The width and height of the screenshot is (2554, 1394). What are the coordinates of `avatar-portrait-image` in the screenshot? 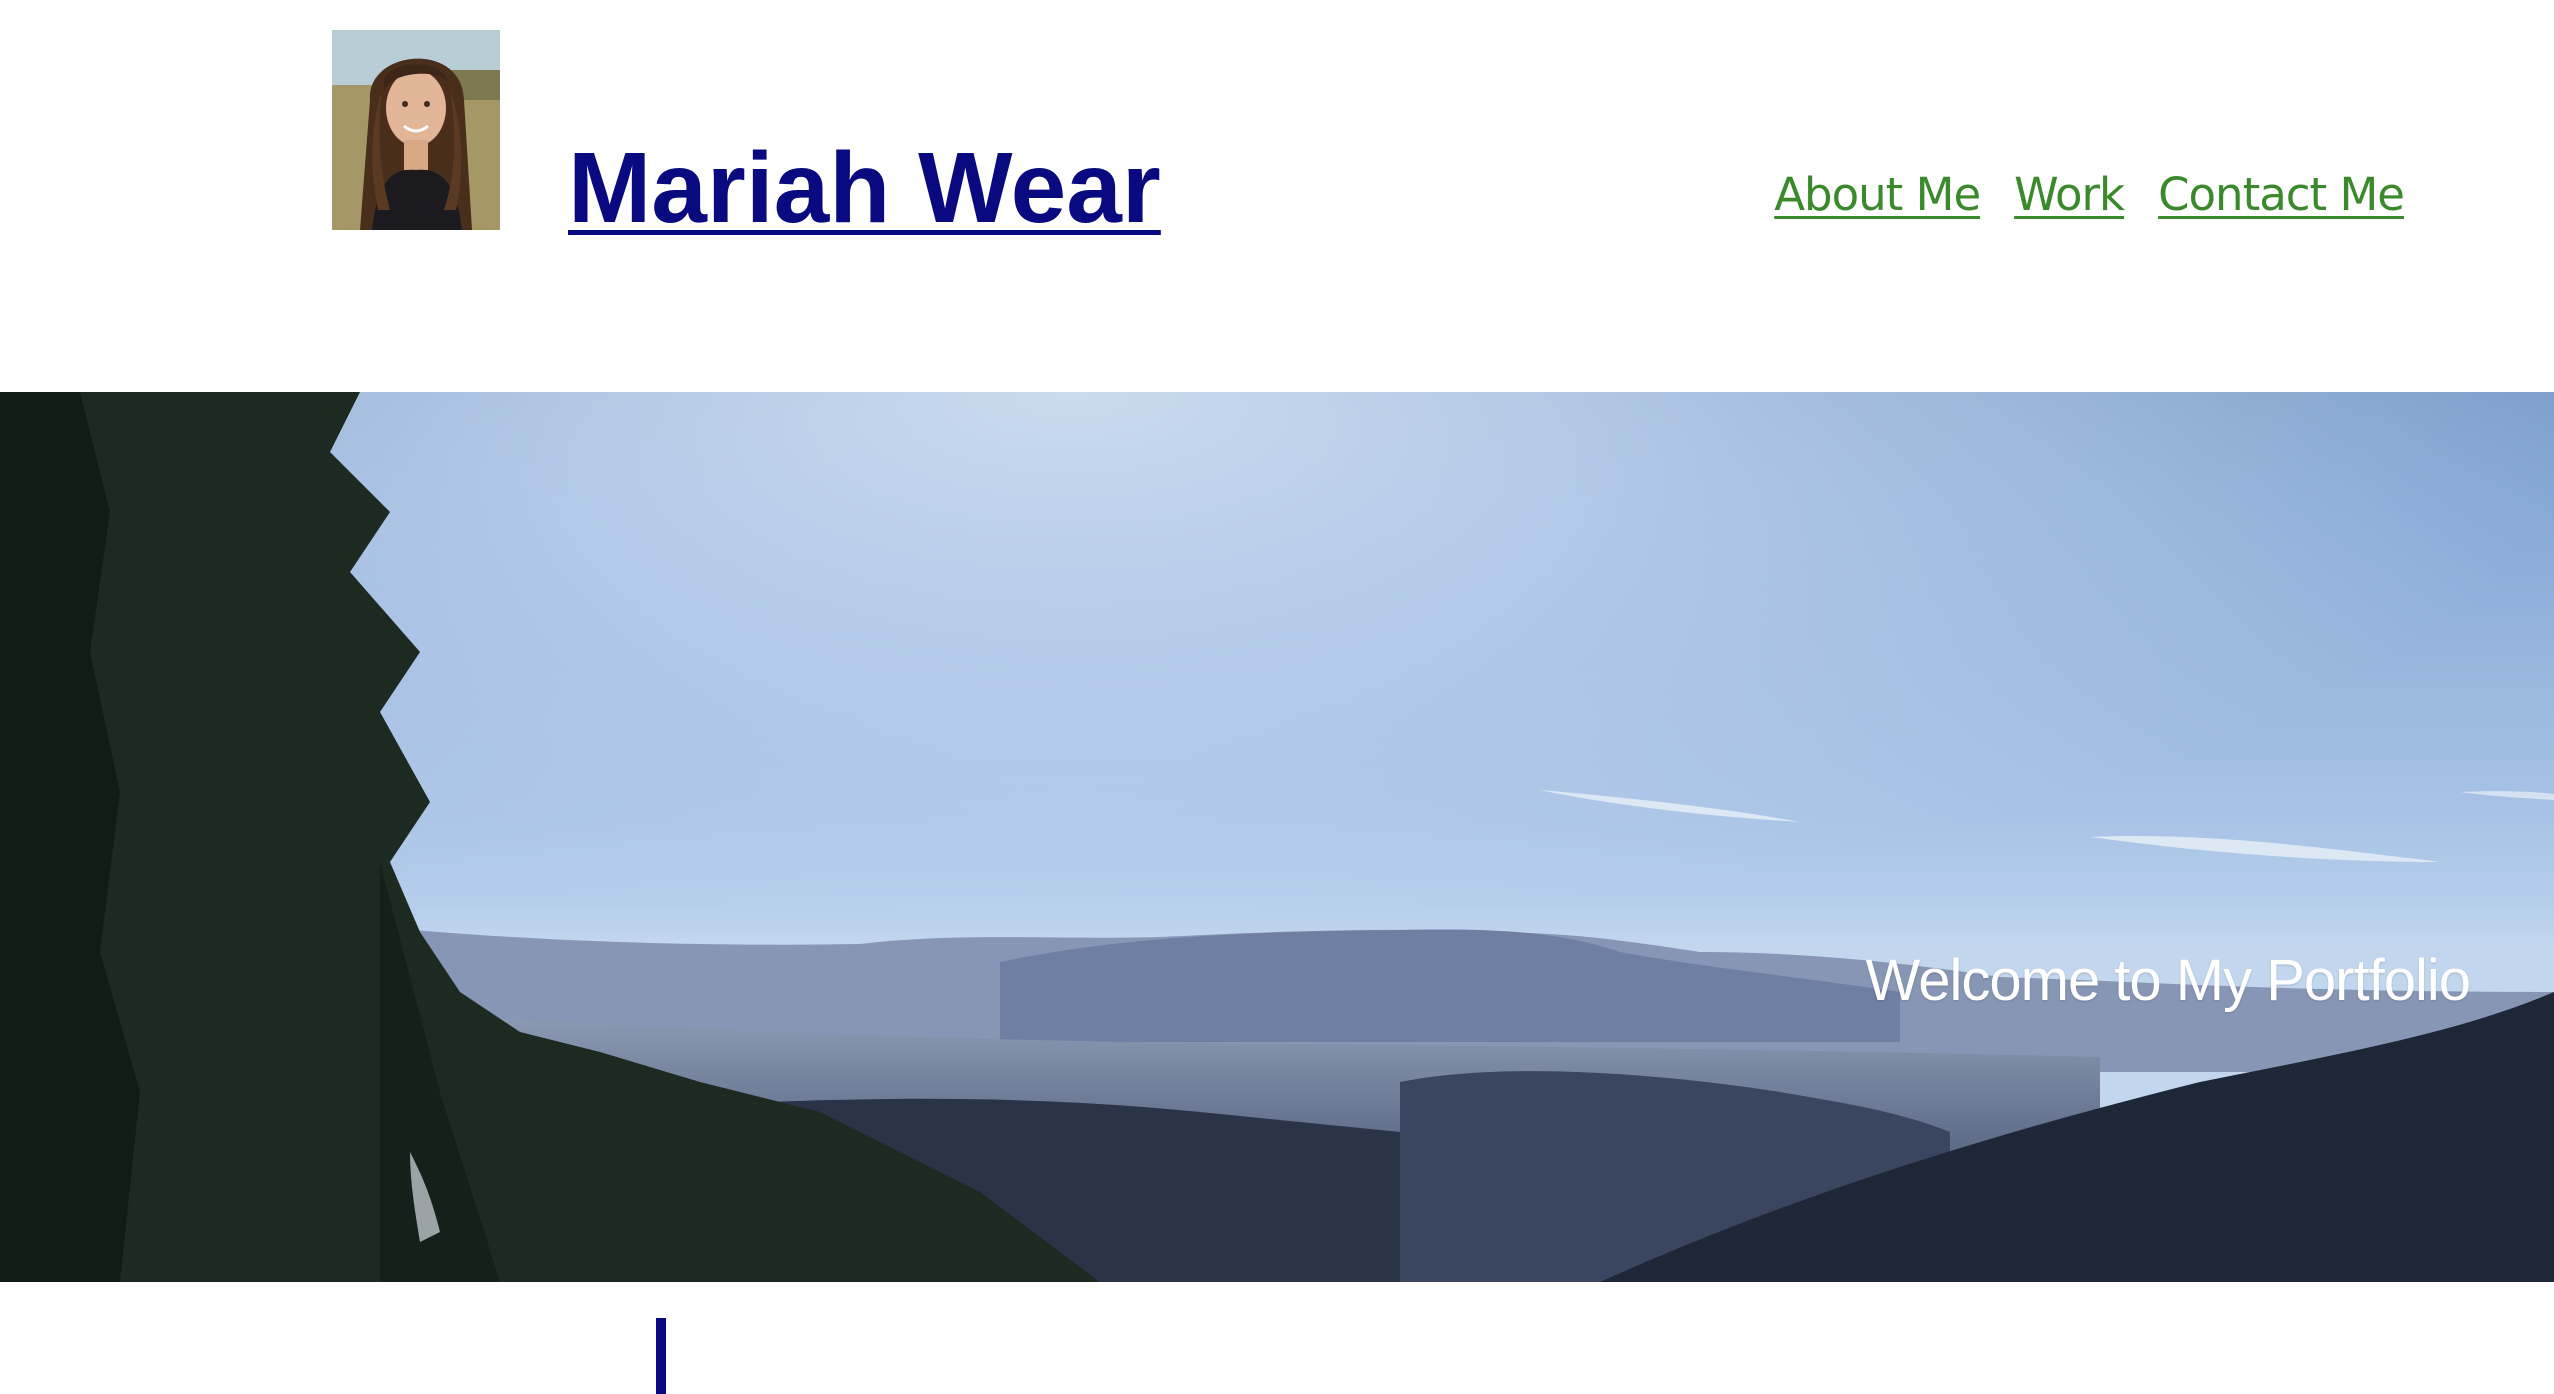 It's located at (416, 130).